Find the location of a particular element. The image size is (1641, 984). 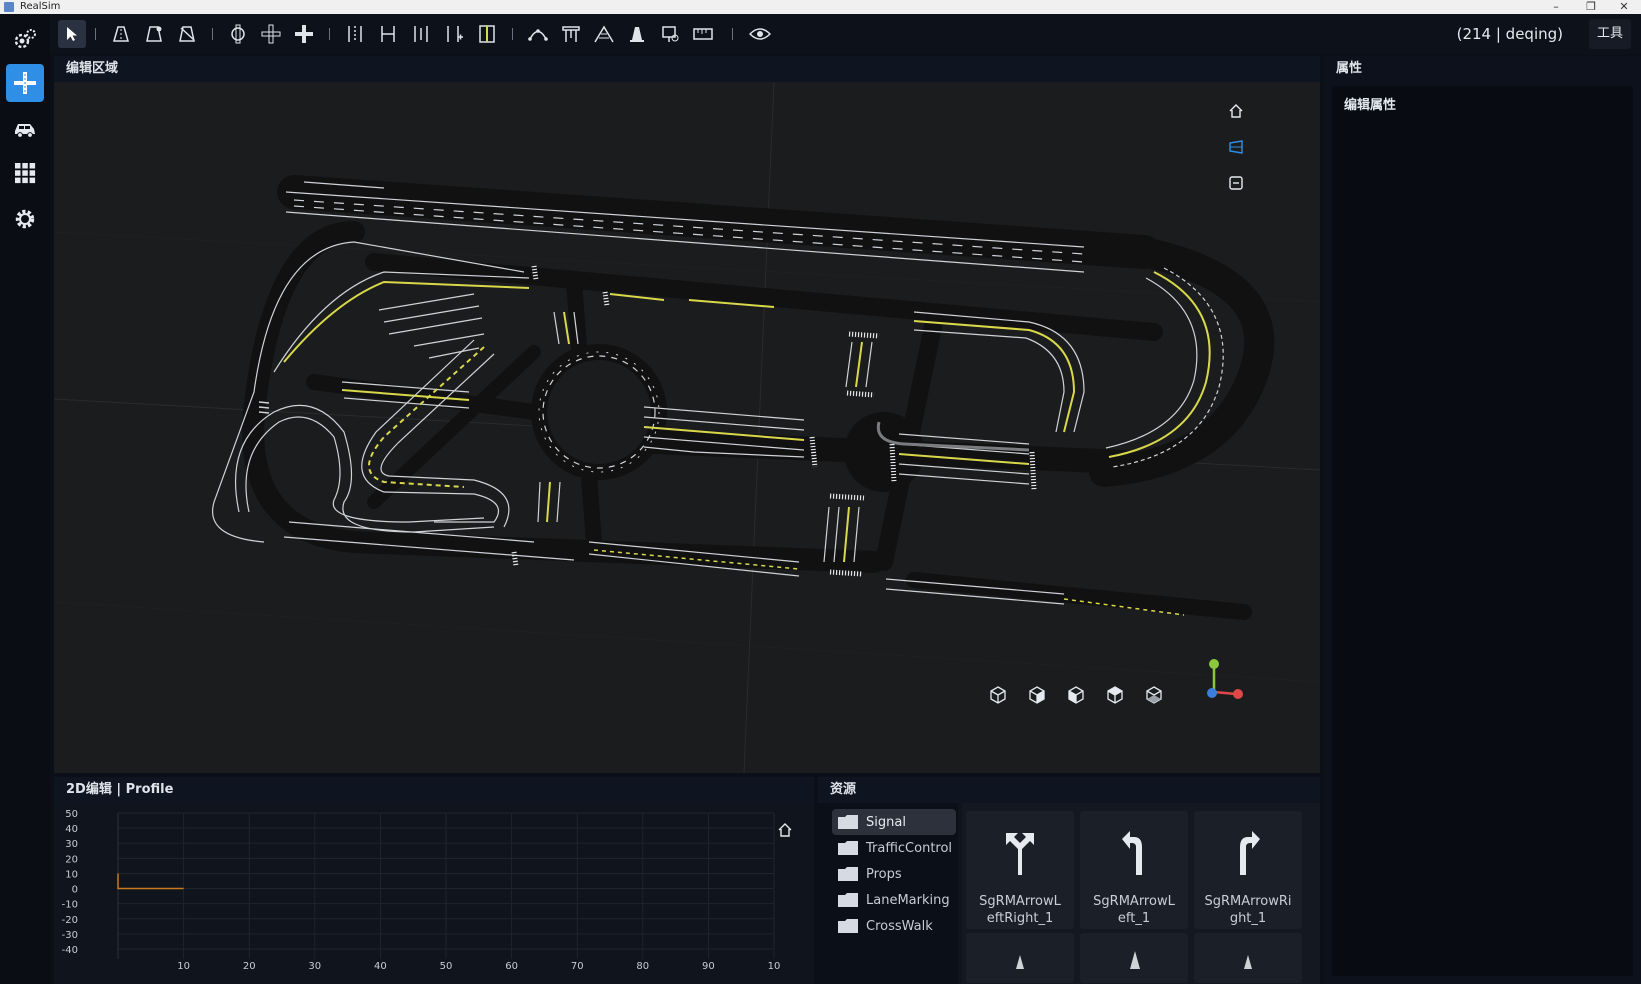

settings-gear-icon is located at coordinates (25, 219).